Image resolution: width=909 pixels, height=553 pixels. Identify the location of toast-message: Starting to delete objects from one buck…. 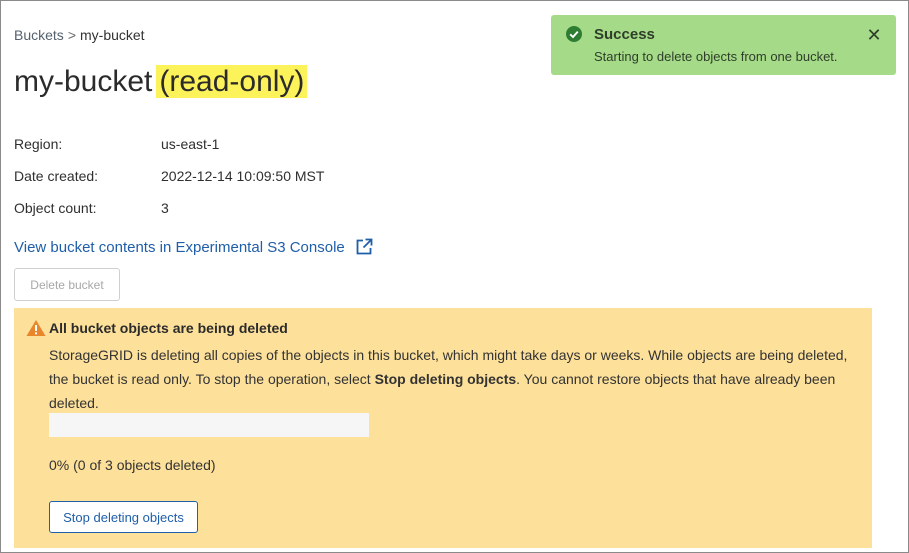
(716, 56).